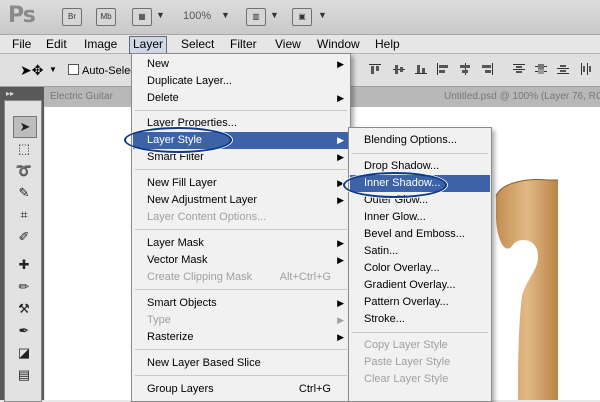 The width and height of the screenshot is (600, 402). I want to click on quick-selection-tool-icon: ✎, so click(24, 193).